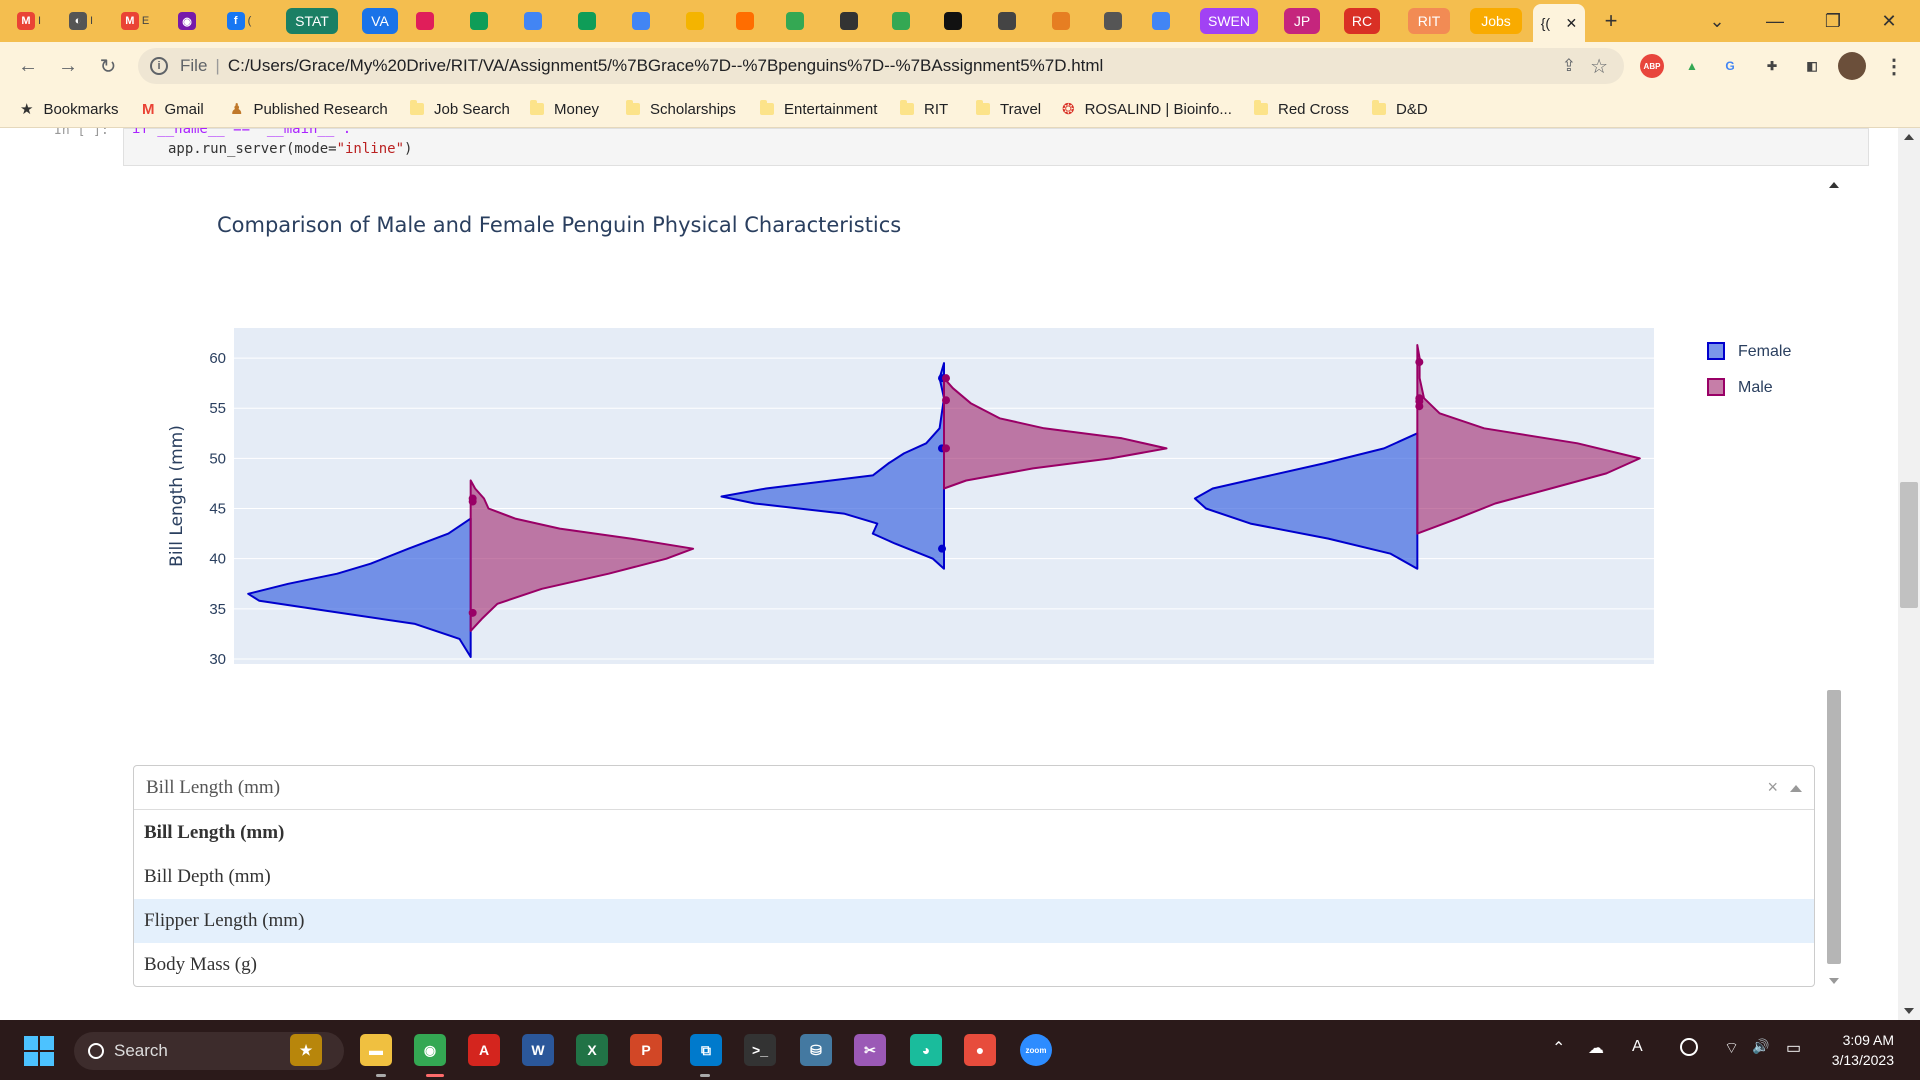 The image size is (1920, 1080). Describe the element at coordinates (1569, 66) in the screenshot. I see `share-icon: ⇪` at that location.